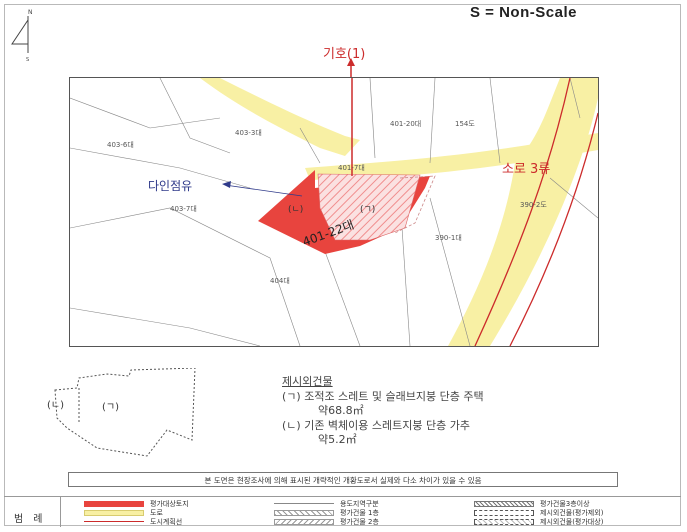 This screenshot has width=687, height=532. I want to click on legend-item: 제시외건물(평가대상), so click(538, 521).